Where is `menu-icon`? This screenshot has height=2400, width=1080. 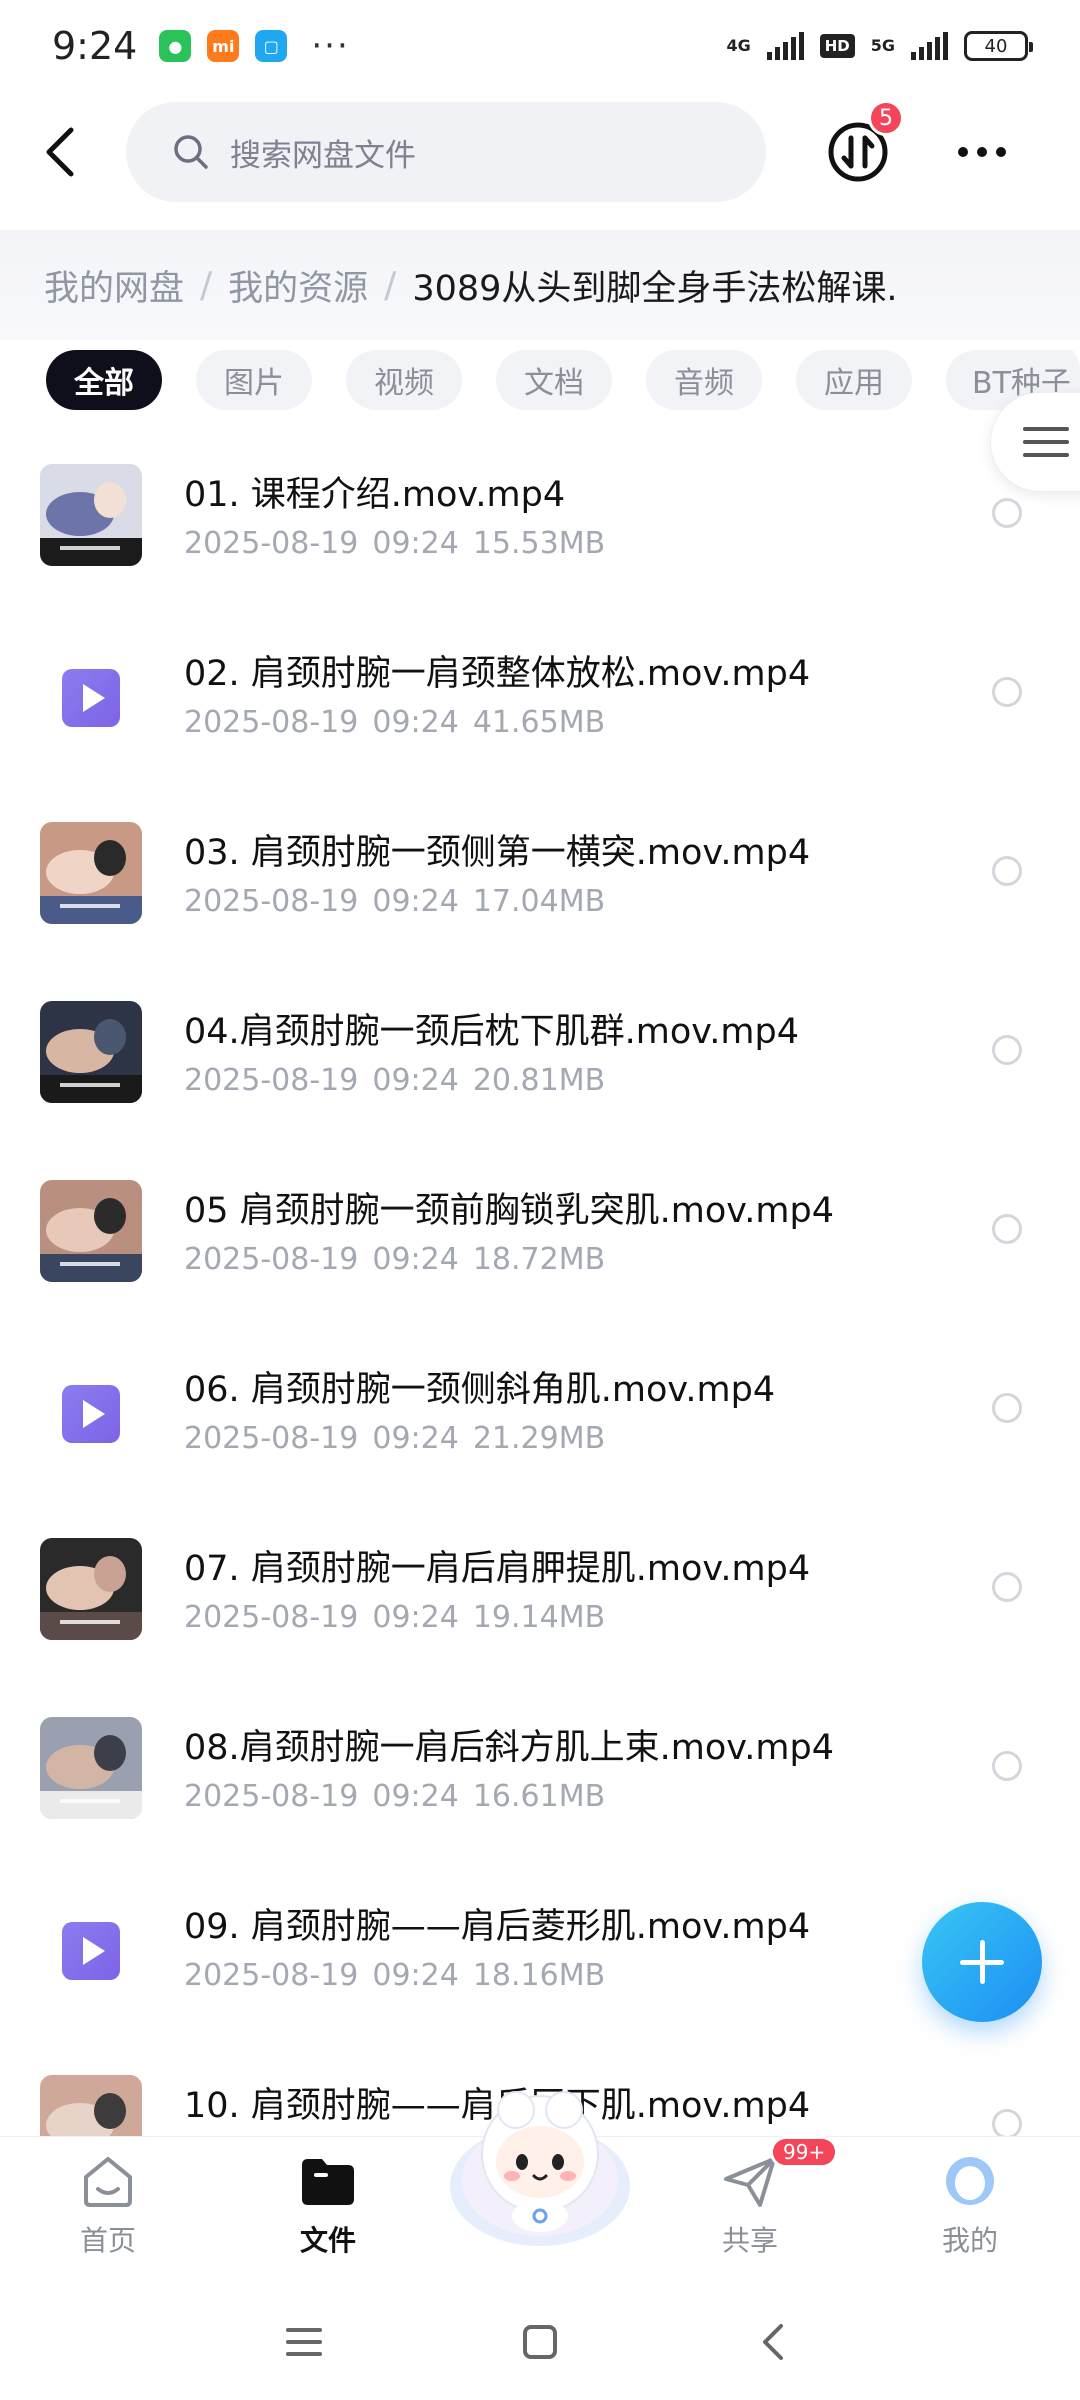 menu-icon is located at coordinates (304, 2342).